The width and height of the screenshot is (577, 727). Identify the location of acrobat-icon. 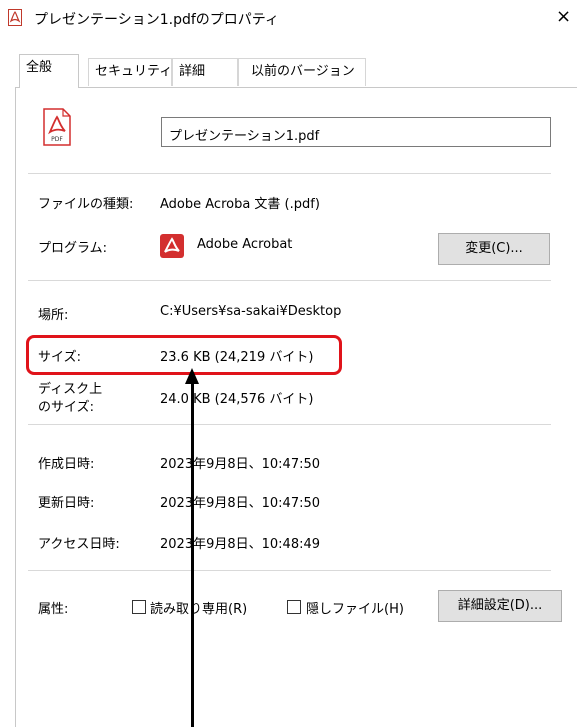
(172, 246).